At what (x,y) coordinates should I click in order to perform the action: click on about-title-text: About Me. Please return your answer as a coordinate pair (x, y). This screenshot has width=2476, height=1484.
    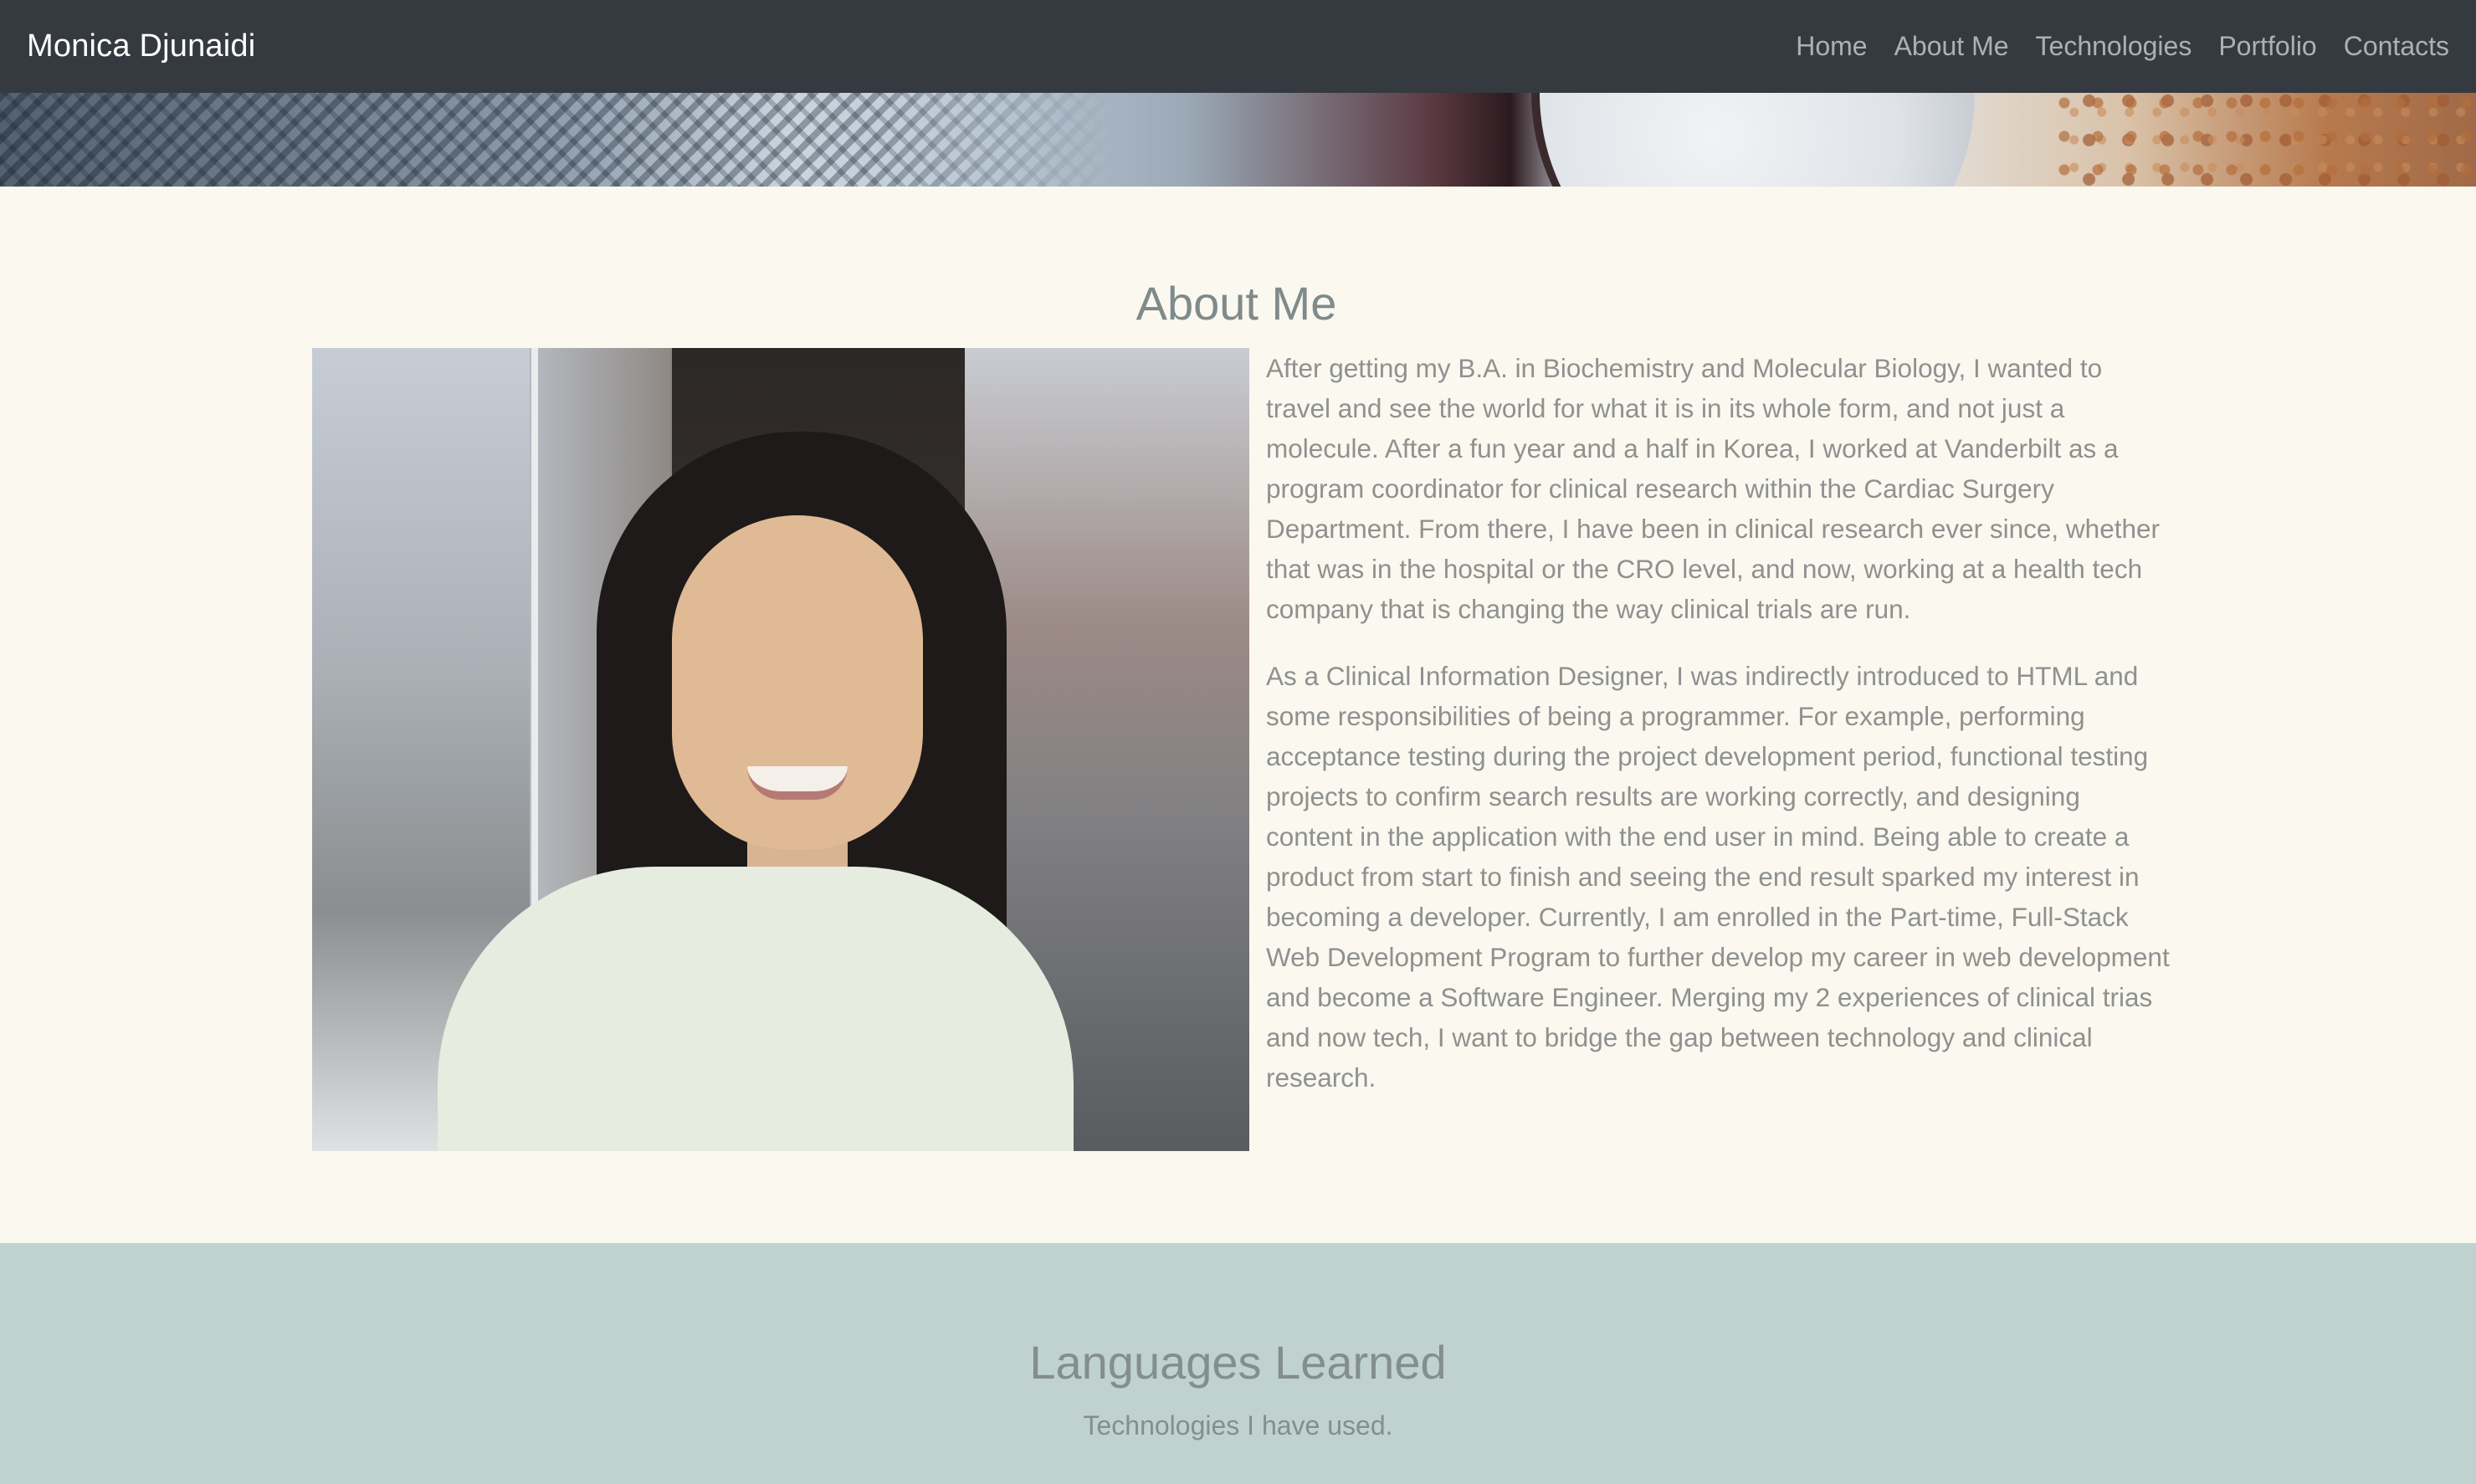
    Looking at the image, I should click on (1236, 303).